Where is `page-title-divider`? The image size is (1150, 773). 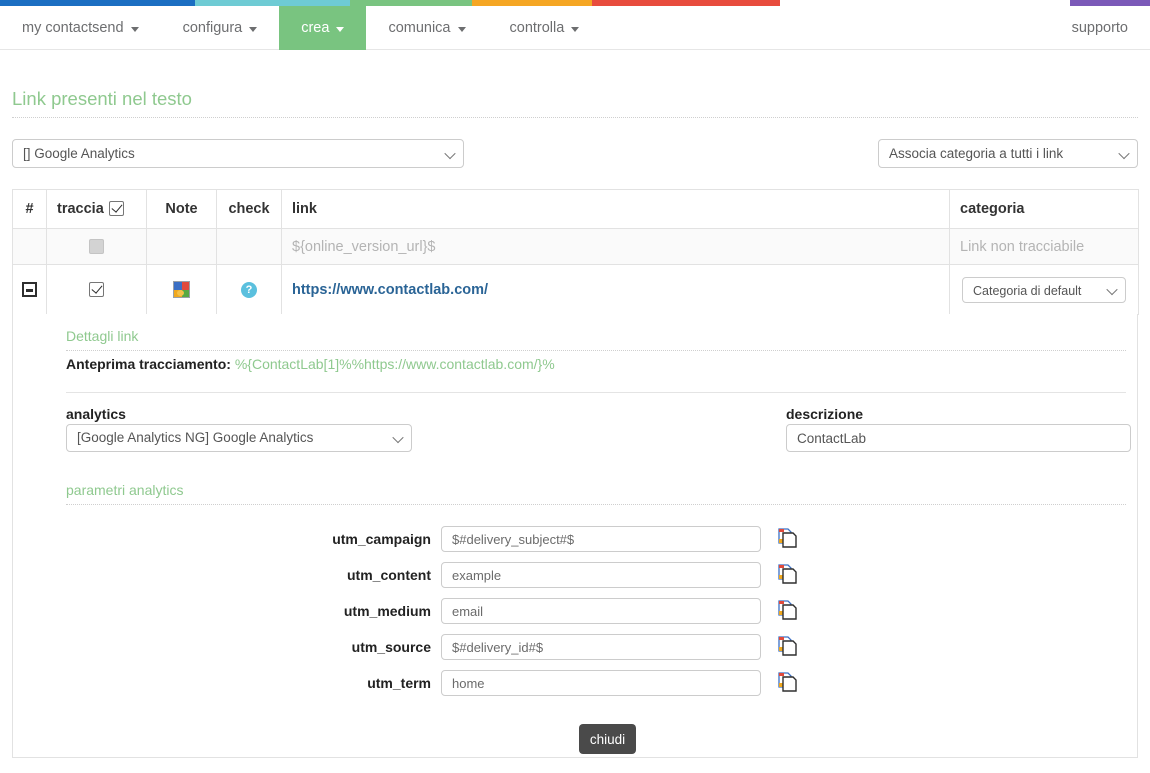
page-title-divider is located at coordinates (575, 117).